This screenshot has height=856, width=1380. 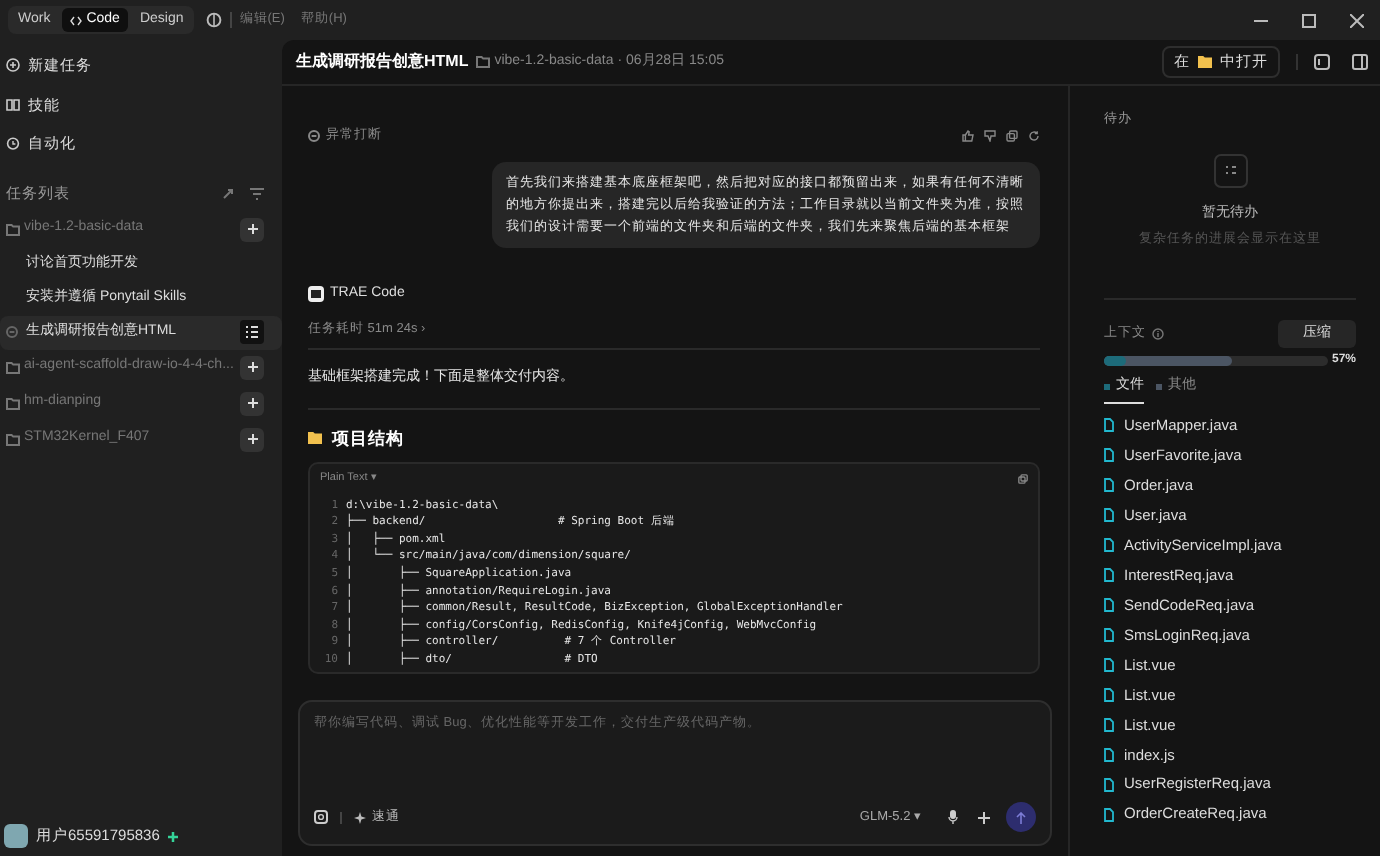 What do you see at coordinates (382, 62) in the screenshot?
I see `task-title: 生成调研报告创意HTML` at bounding box center [382, 62].